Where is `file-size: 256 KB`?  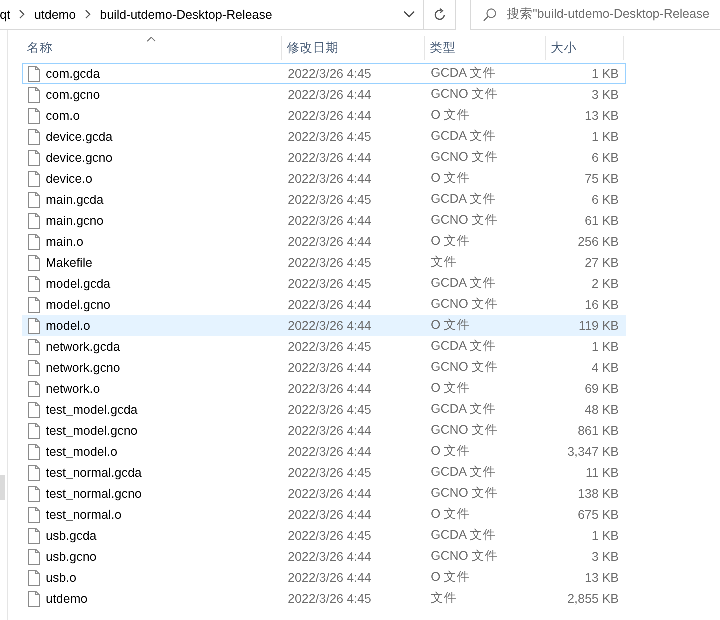 file-size: 256 KB is located at coordinates (598, 241).